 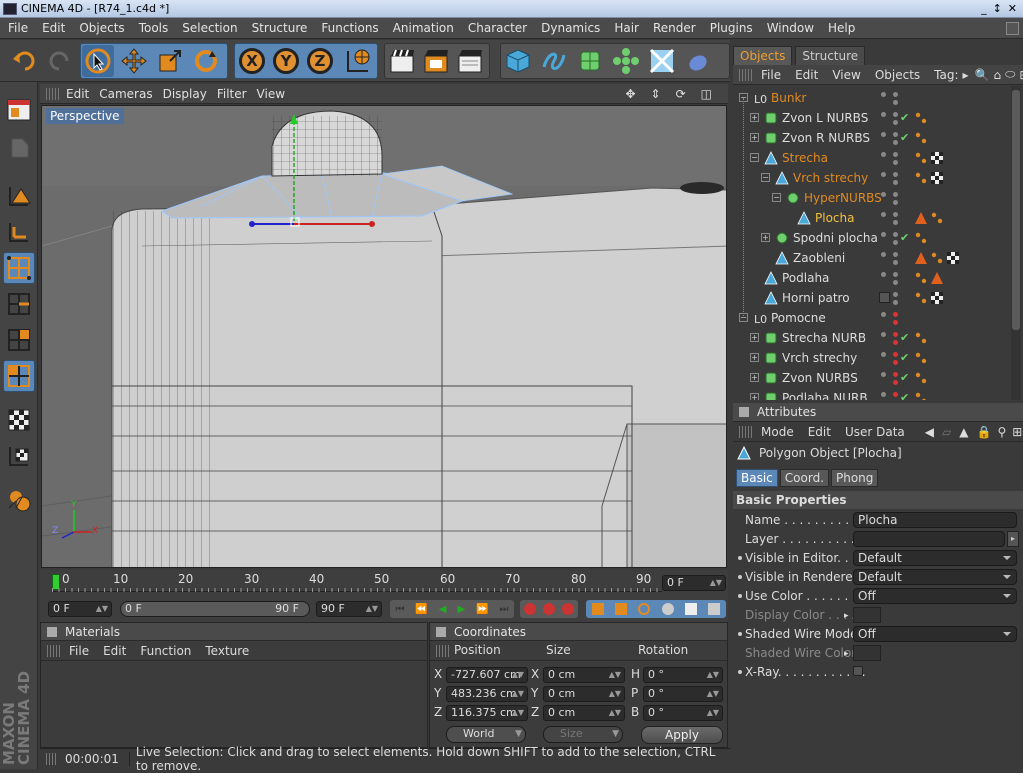 I want to click on cube-icon, so click(x=518, y=61).